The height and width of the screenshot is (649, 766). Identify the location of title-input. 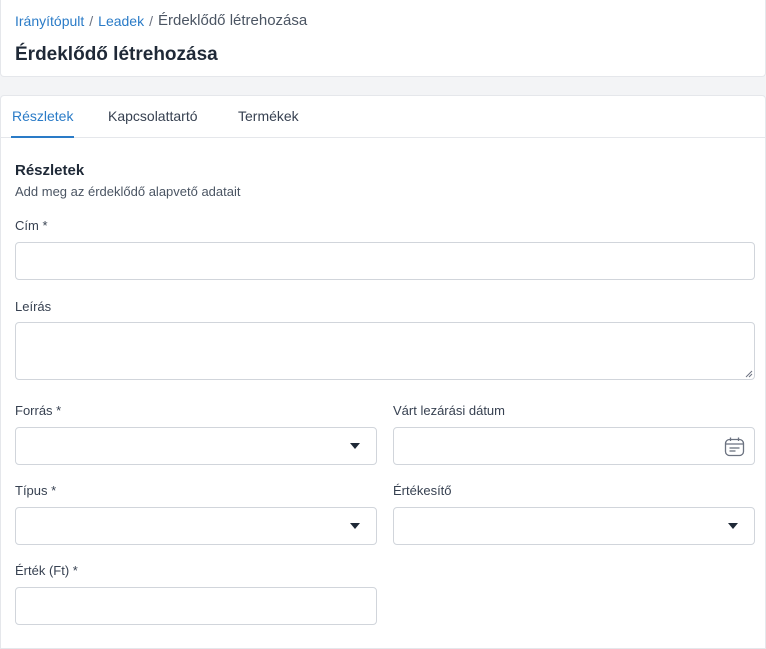
(385, 261).